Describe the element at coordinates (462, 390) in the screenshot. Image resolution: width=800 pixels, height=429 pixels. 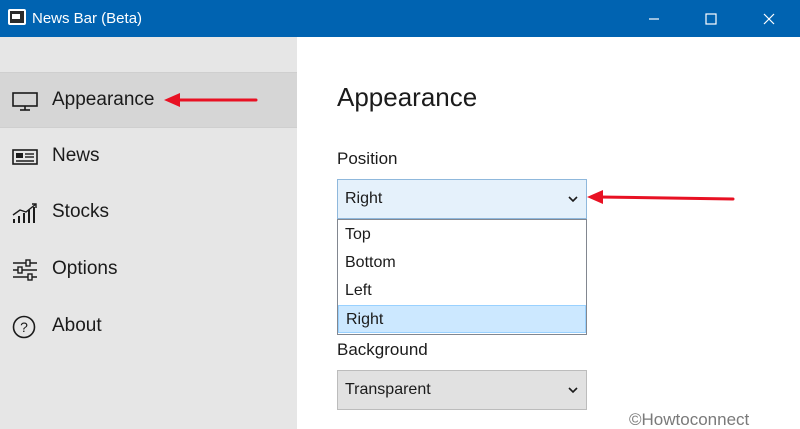
I see `background-select: Transparent` at that location.